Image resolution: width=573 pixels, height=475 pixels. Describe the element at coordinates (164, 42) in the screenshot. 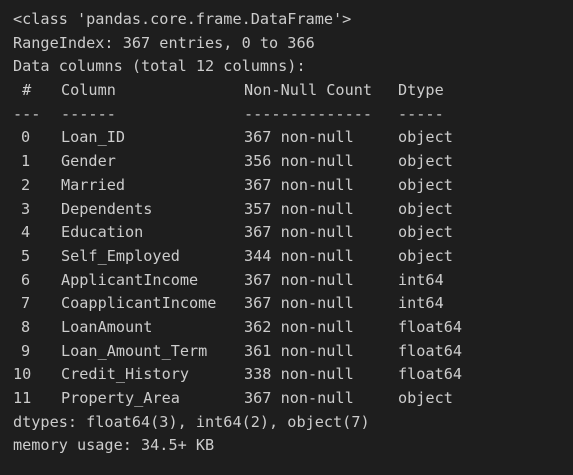

I see `range-index-line: RangeIndex: 367 entries, 0 to 366` at that location.